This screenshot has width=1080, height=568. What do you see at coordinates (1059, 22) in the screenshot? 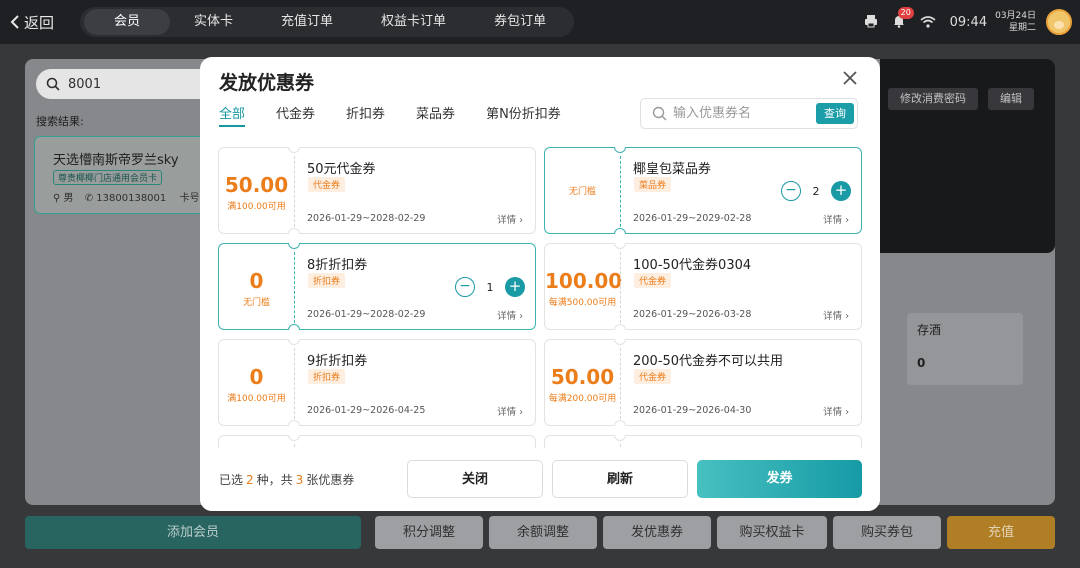
I see `avatar` at bounding box center [1059, 22].